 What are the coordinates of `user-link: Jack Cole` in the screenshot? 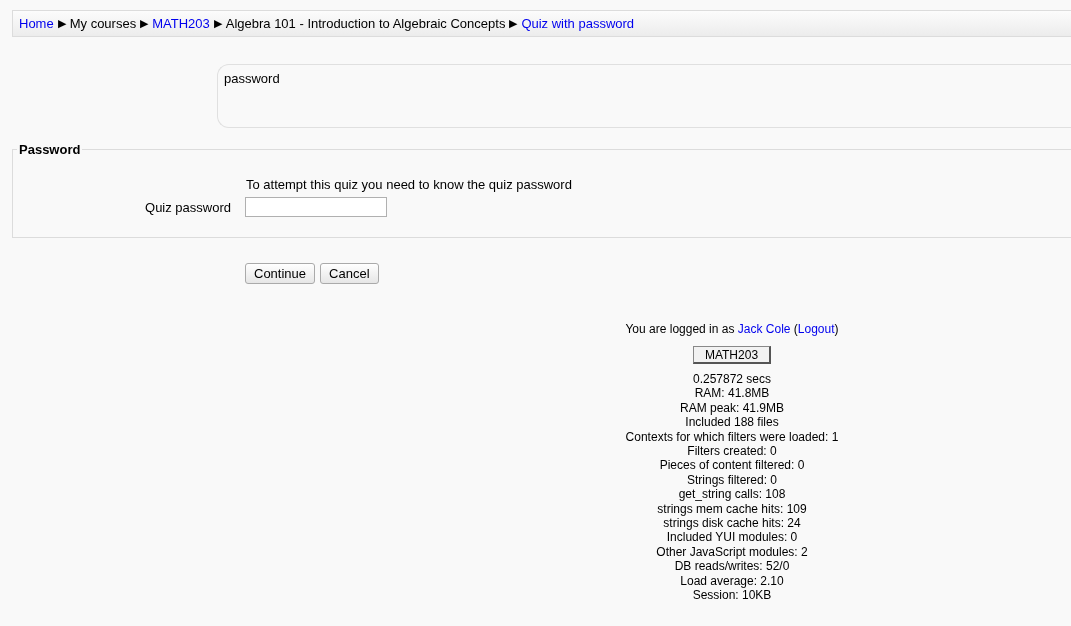 It's located at (764, 329).